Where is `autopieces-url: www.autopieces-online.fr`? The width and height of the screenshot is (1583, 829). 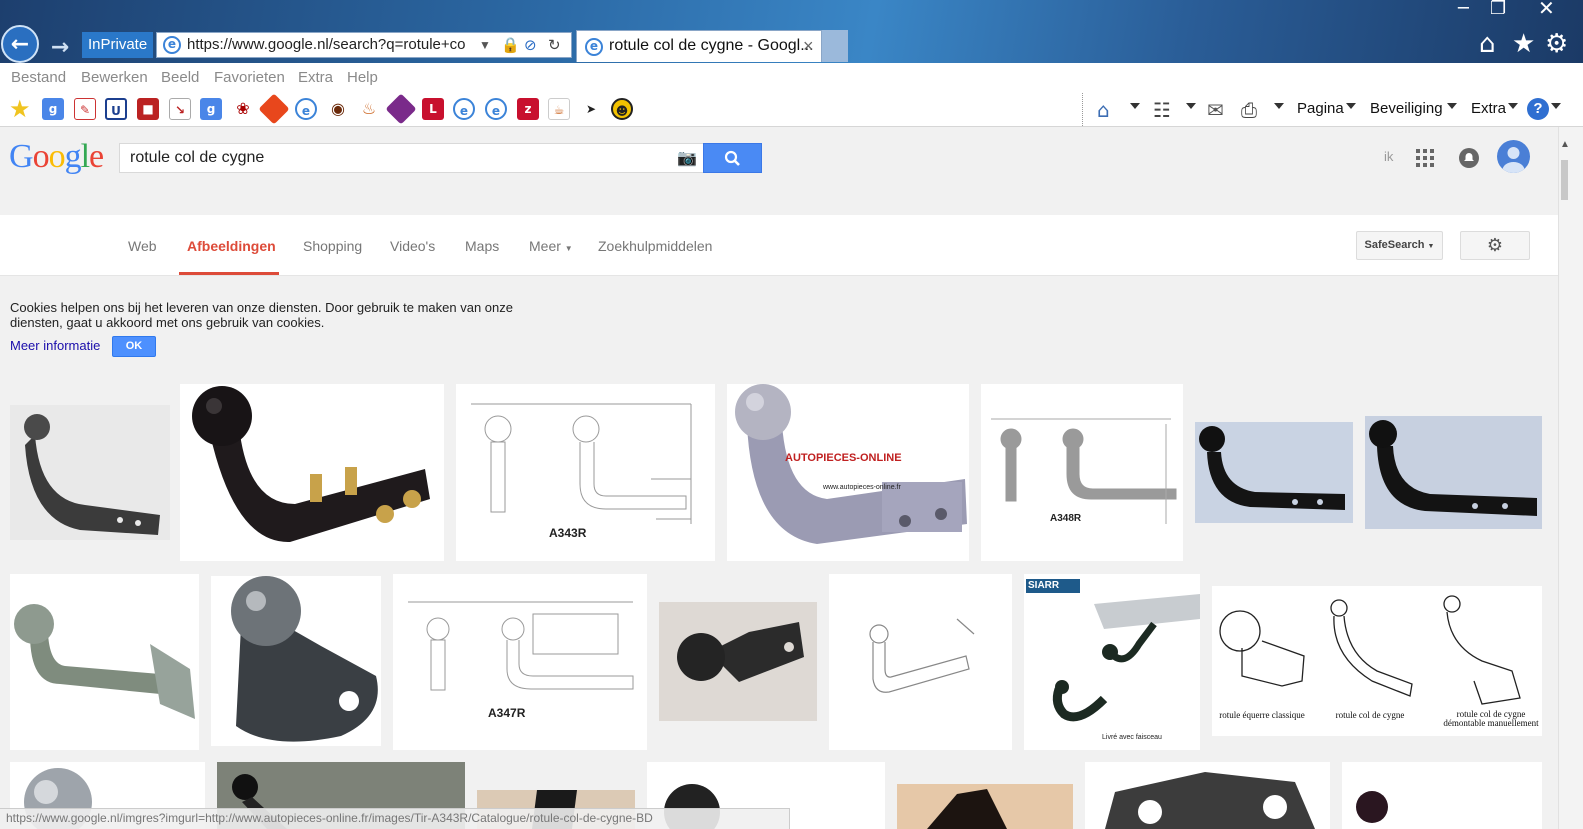
autopieces-url: www.autopieces-online.fr is located at coordinates (862, 487).